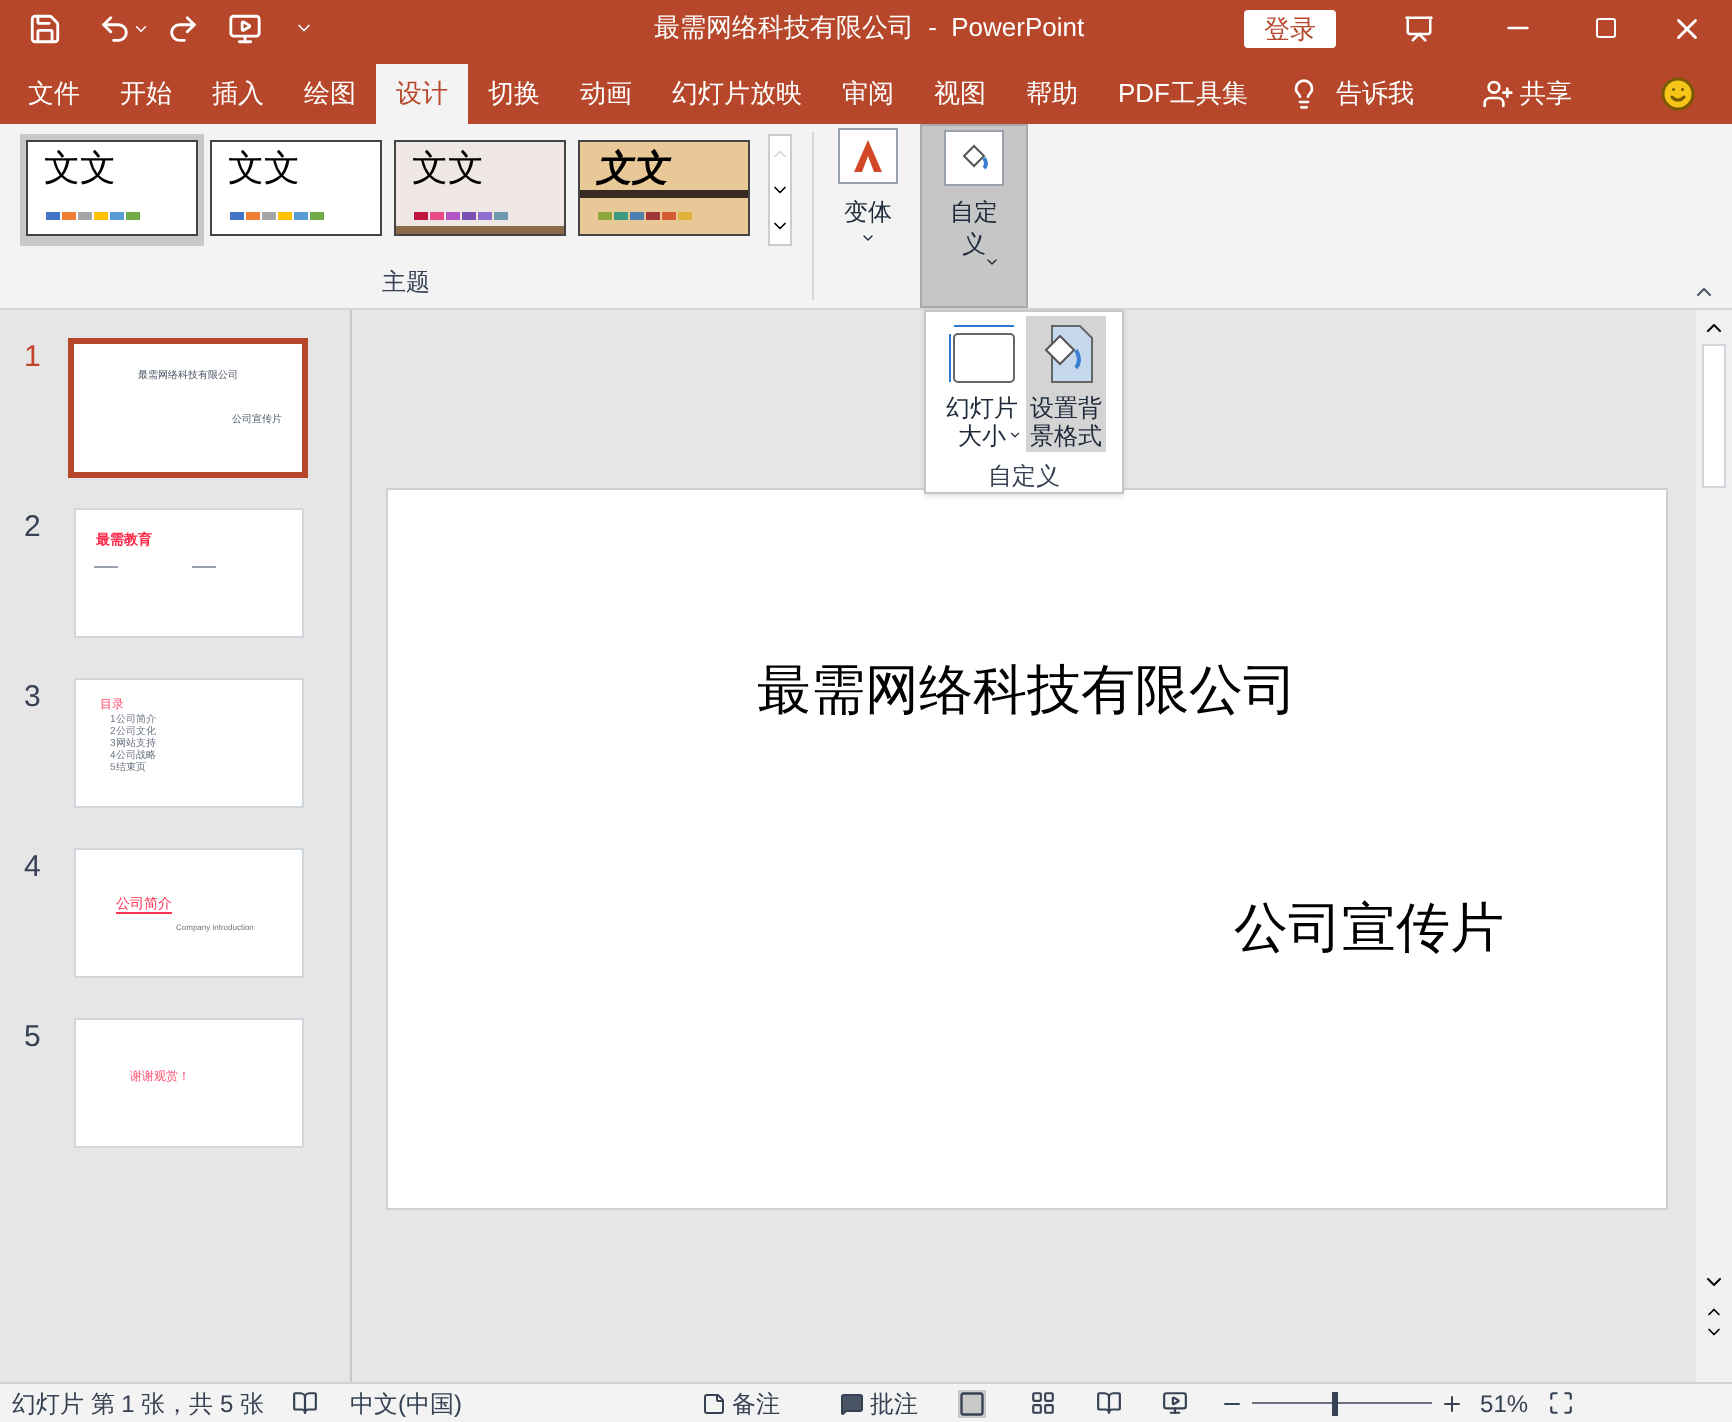 The image size is (1732, 1422). Describe the element at coordinates (33, 697) in the screenshot. I see `slide-number: 3` at that location.